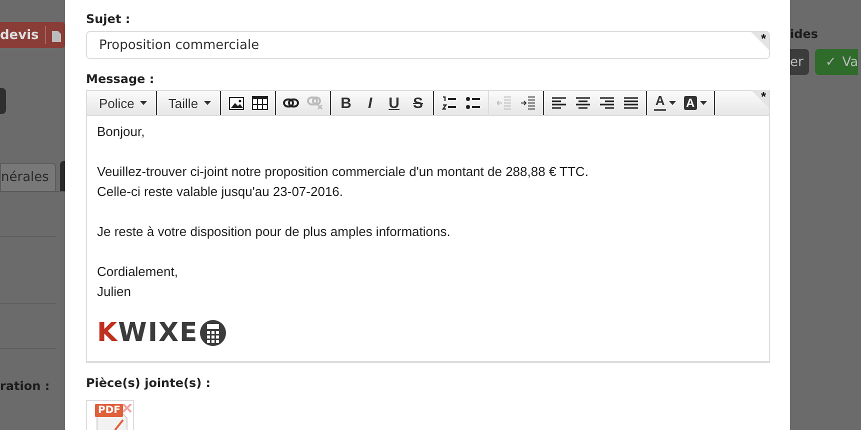 The image size is (861, 430). What do you see at coordinates (189, 103) in the screenshot?
I see `size-dropdown: Taille` at bounding box center [189, 103].